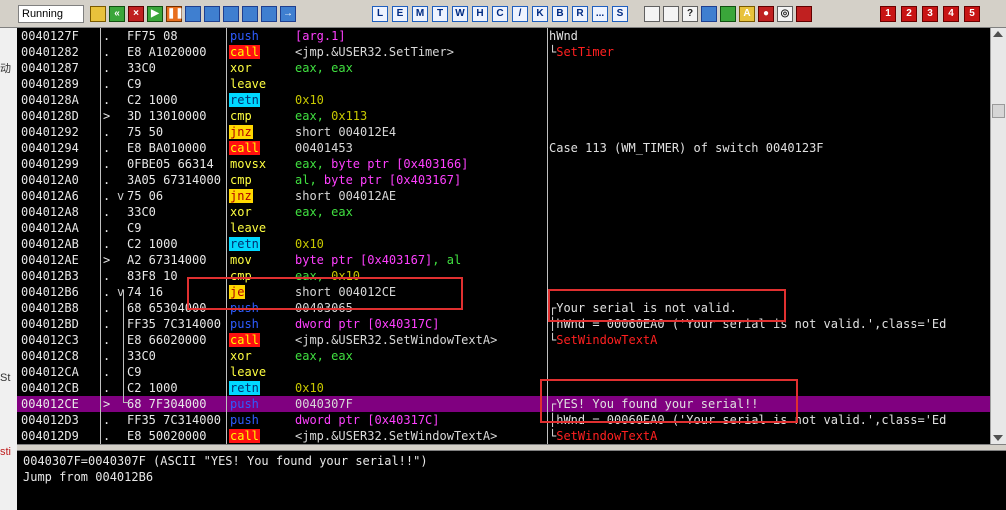 The image size is (1006, 510). What do you see at coordinates (785, 14) in the screenshot?
I see `target-icon: ◎` at bounding box center [785, 14].